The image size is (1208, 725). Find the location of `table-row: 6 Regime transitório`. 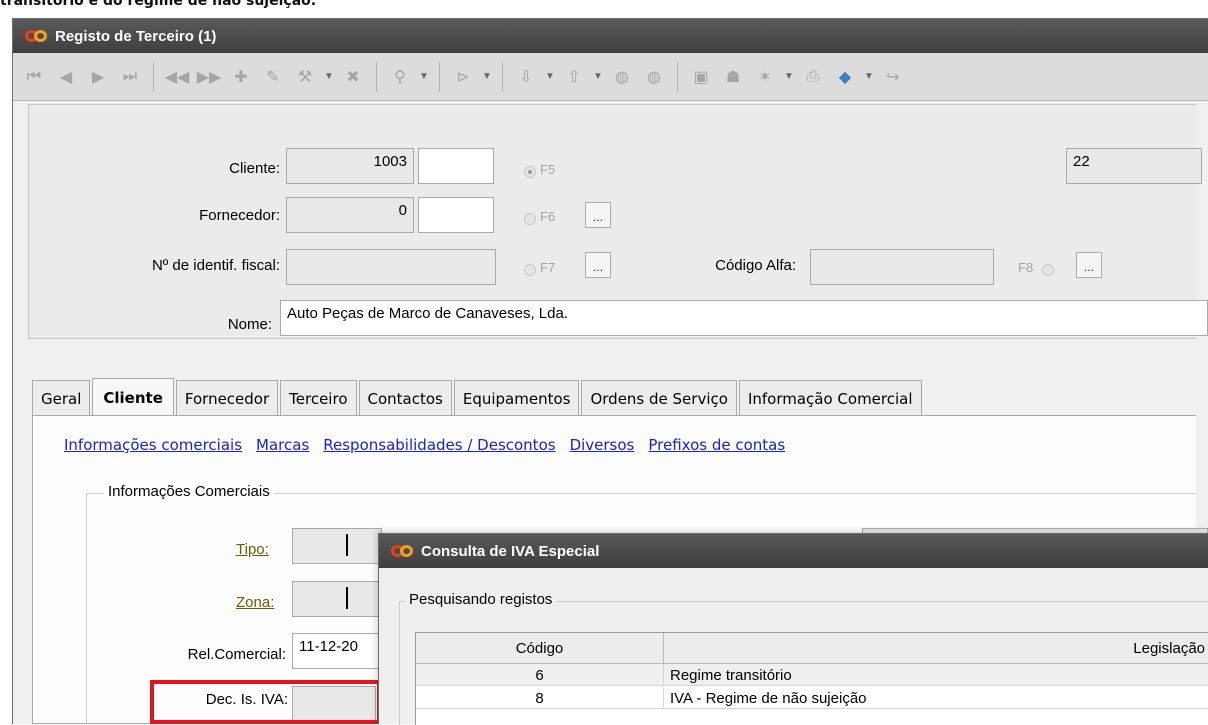

table-row: 6 Regime transitório is located at coordinates (812, 675).